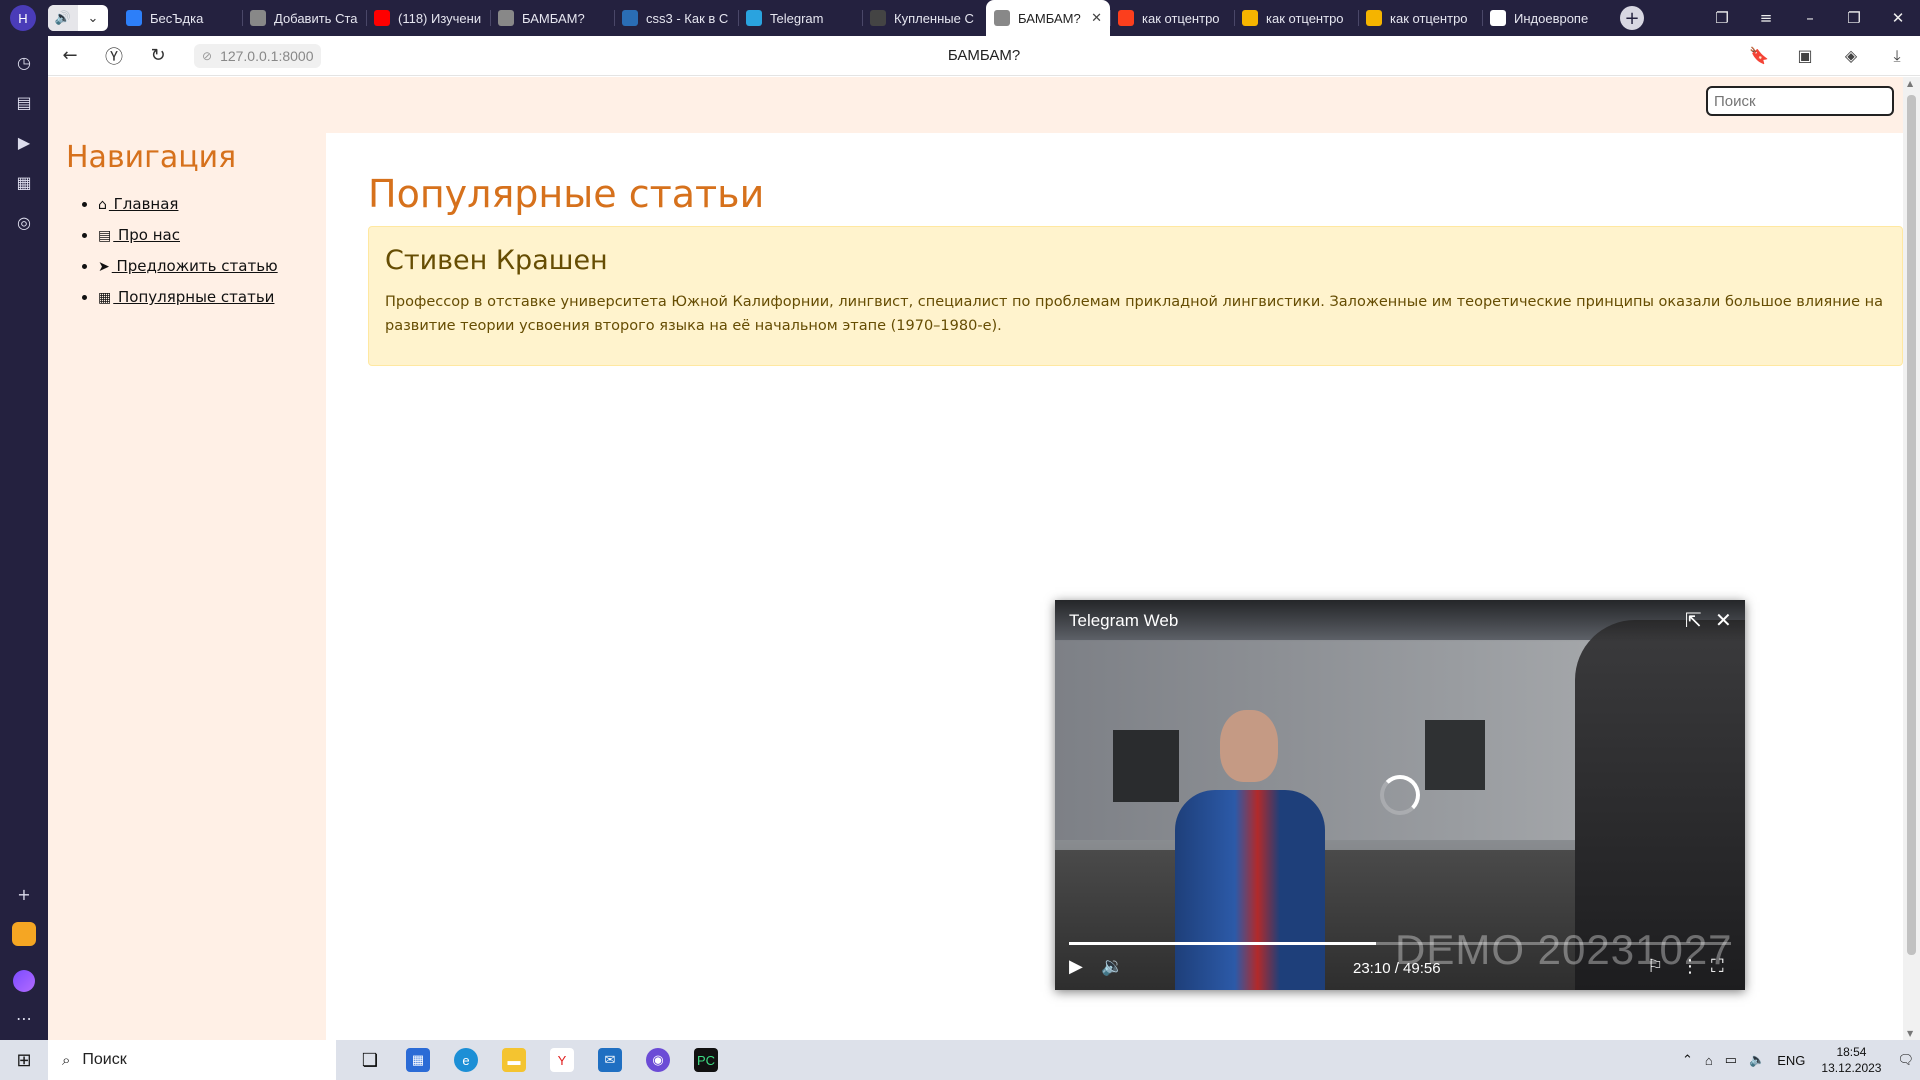 This screenshot has width=1920, height=1080. Describe the element at coordinates (24, 1060) in the screenshot. I see `windows-start-icon: ⊞` at that location.